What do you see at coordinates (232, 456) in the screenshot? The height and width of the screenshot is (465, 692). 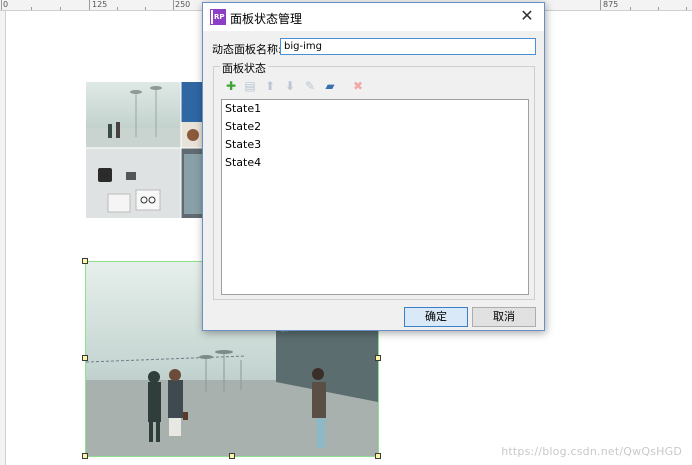 I see `resize-handle-bottom` at bounding box center [232, 456].